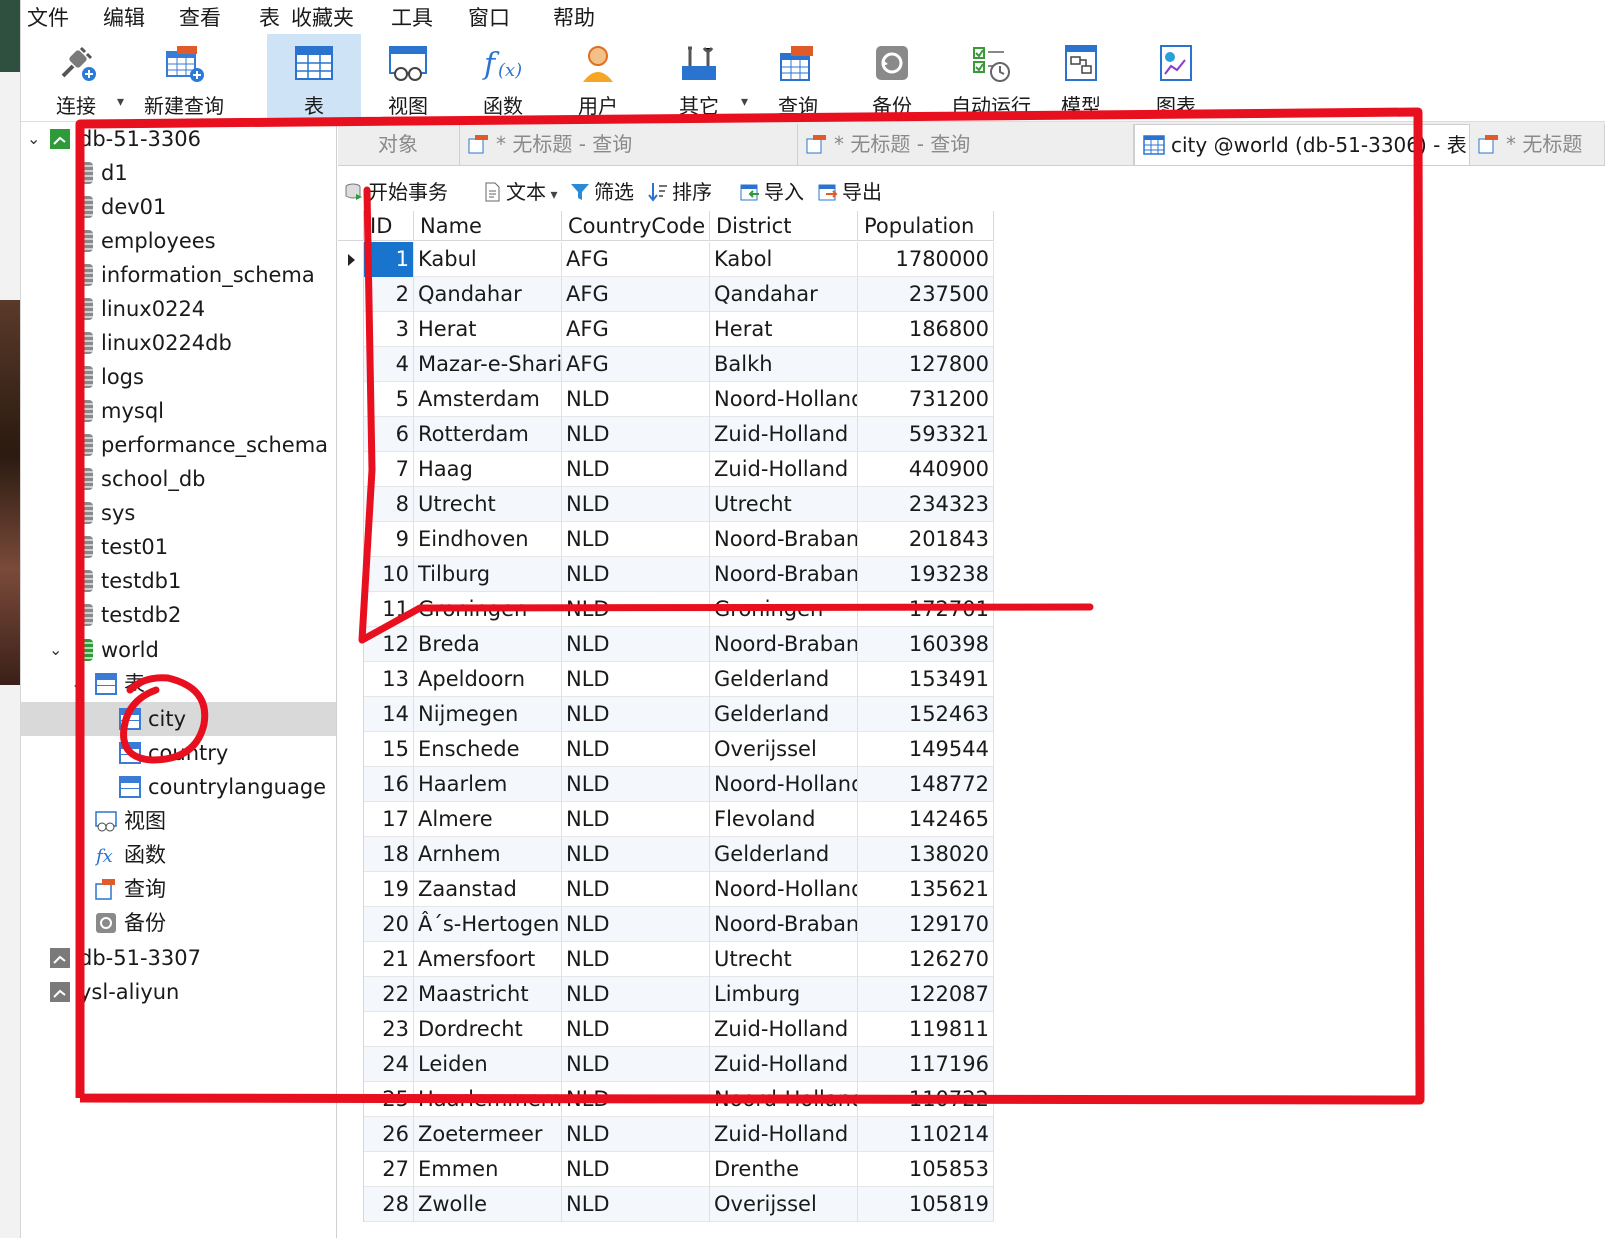  Describe the element at coordinates (926, 469) in the screenshot. I see `cell-population: 440900` at that location.